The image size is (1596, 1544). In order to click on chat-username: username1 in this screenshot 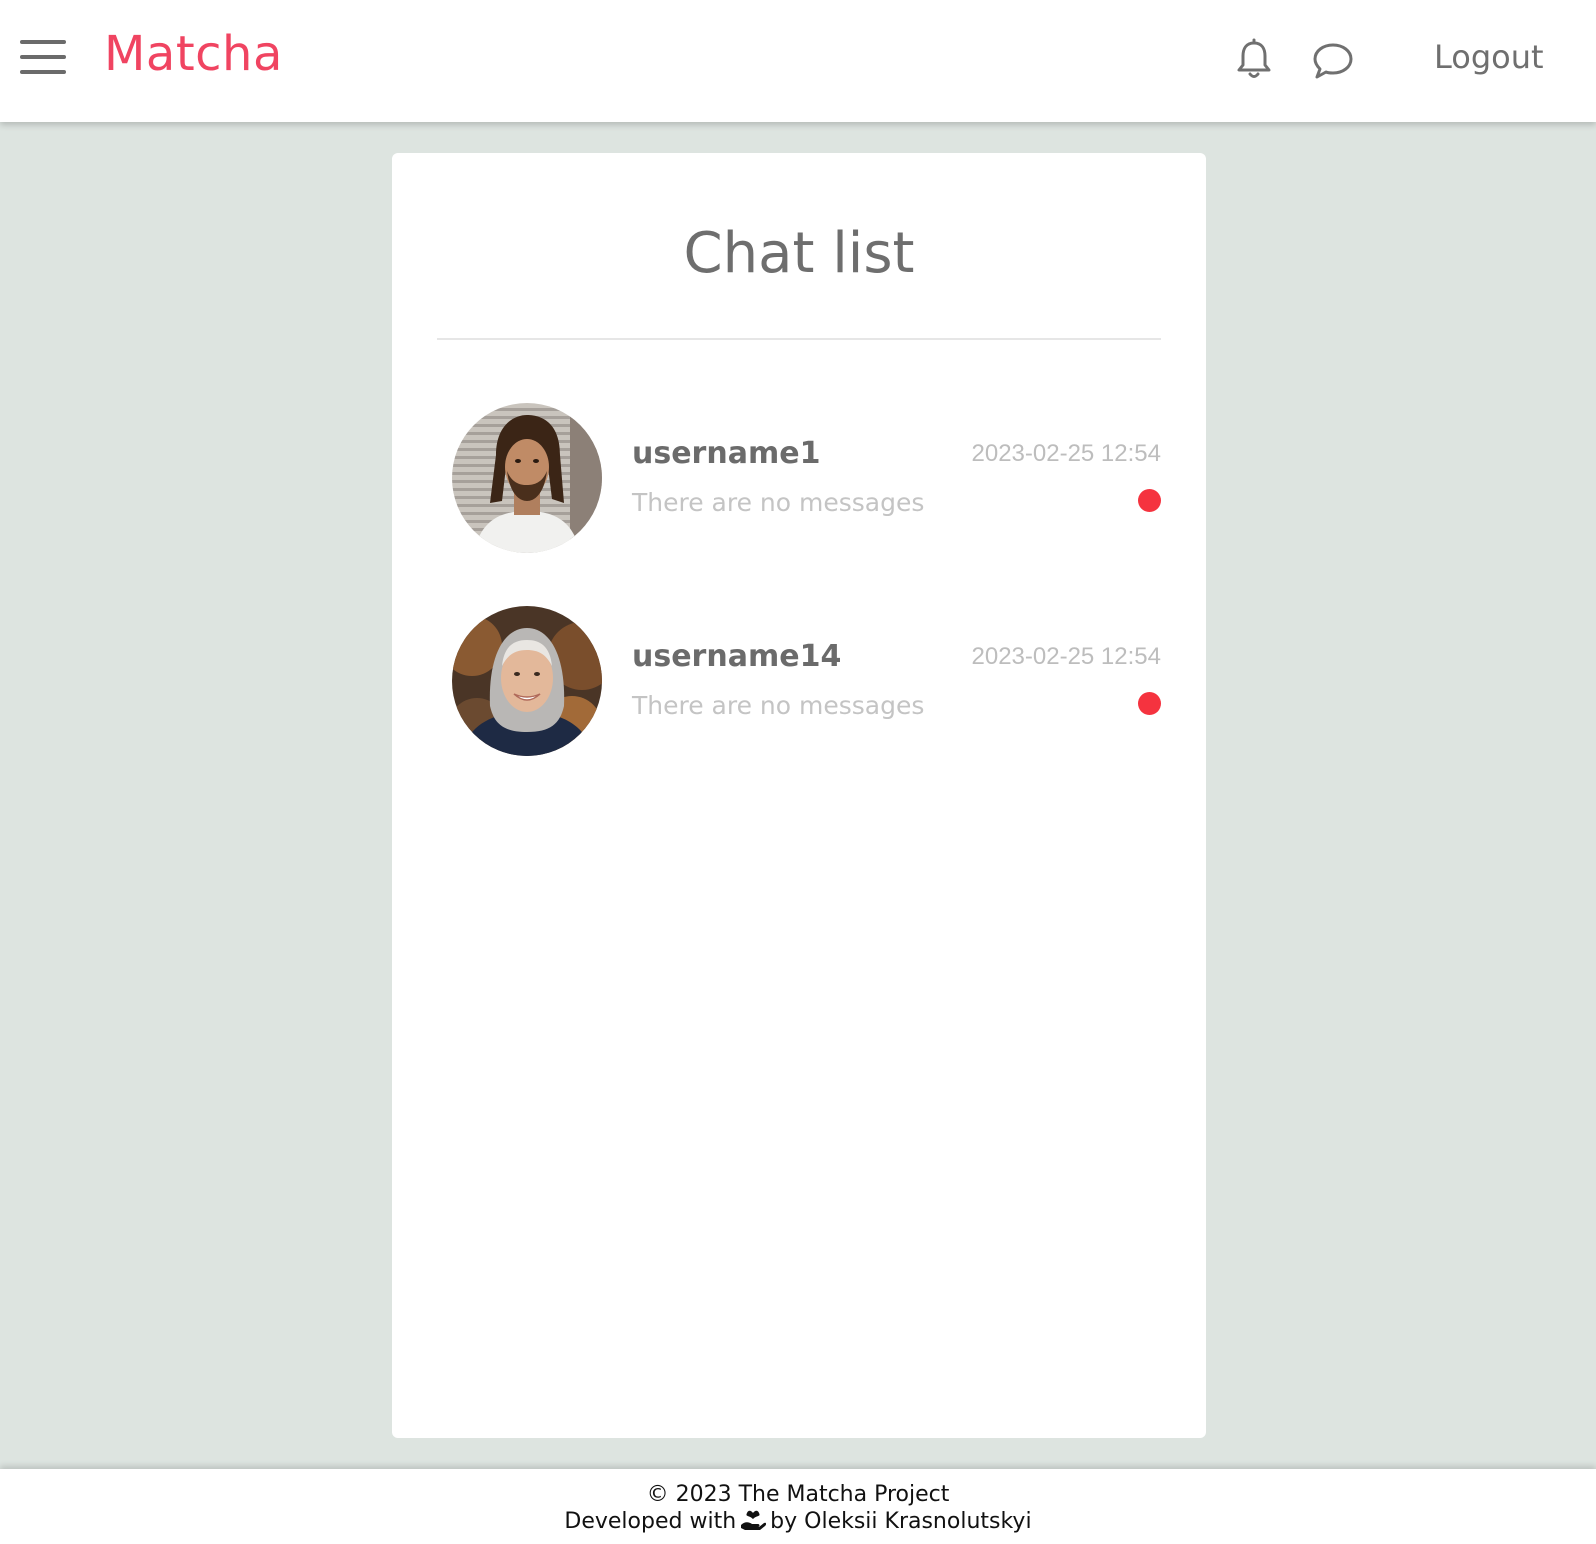, I will do `click(726, 453)`.